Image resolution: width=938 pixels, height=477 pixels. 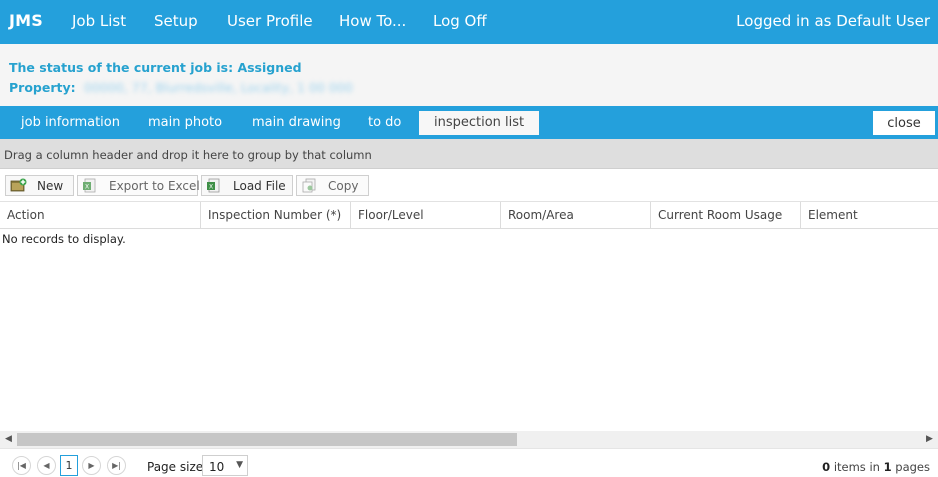 I want to click on scroll-right-icon: ▶, so click(x=929, y=439).